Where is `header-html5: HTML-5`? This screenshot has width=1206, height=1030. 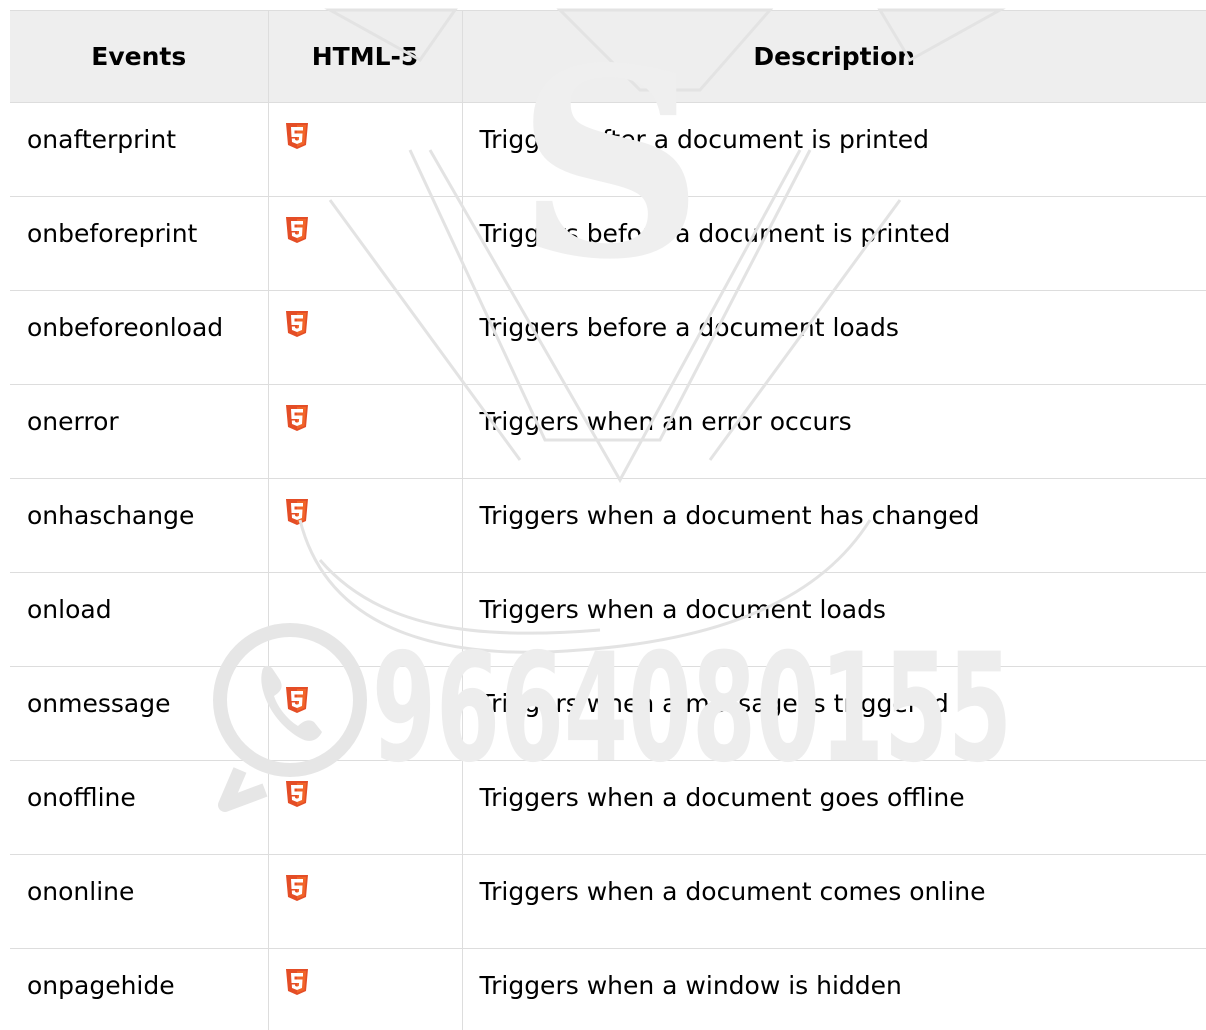 header-html5: HTML-5 is located at coordinates (365, 56).